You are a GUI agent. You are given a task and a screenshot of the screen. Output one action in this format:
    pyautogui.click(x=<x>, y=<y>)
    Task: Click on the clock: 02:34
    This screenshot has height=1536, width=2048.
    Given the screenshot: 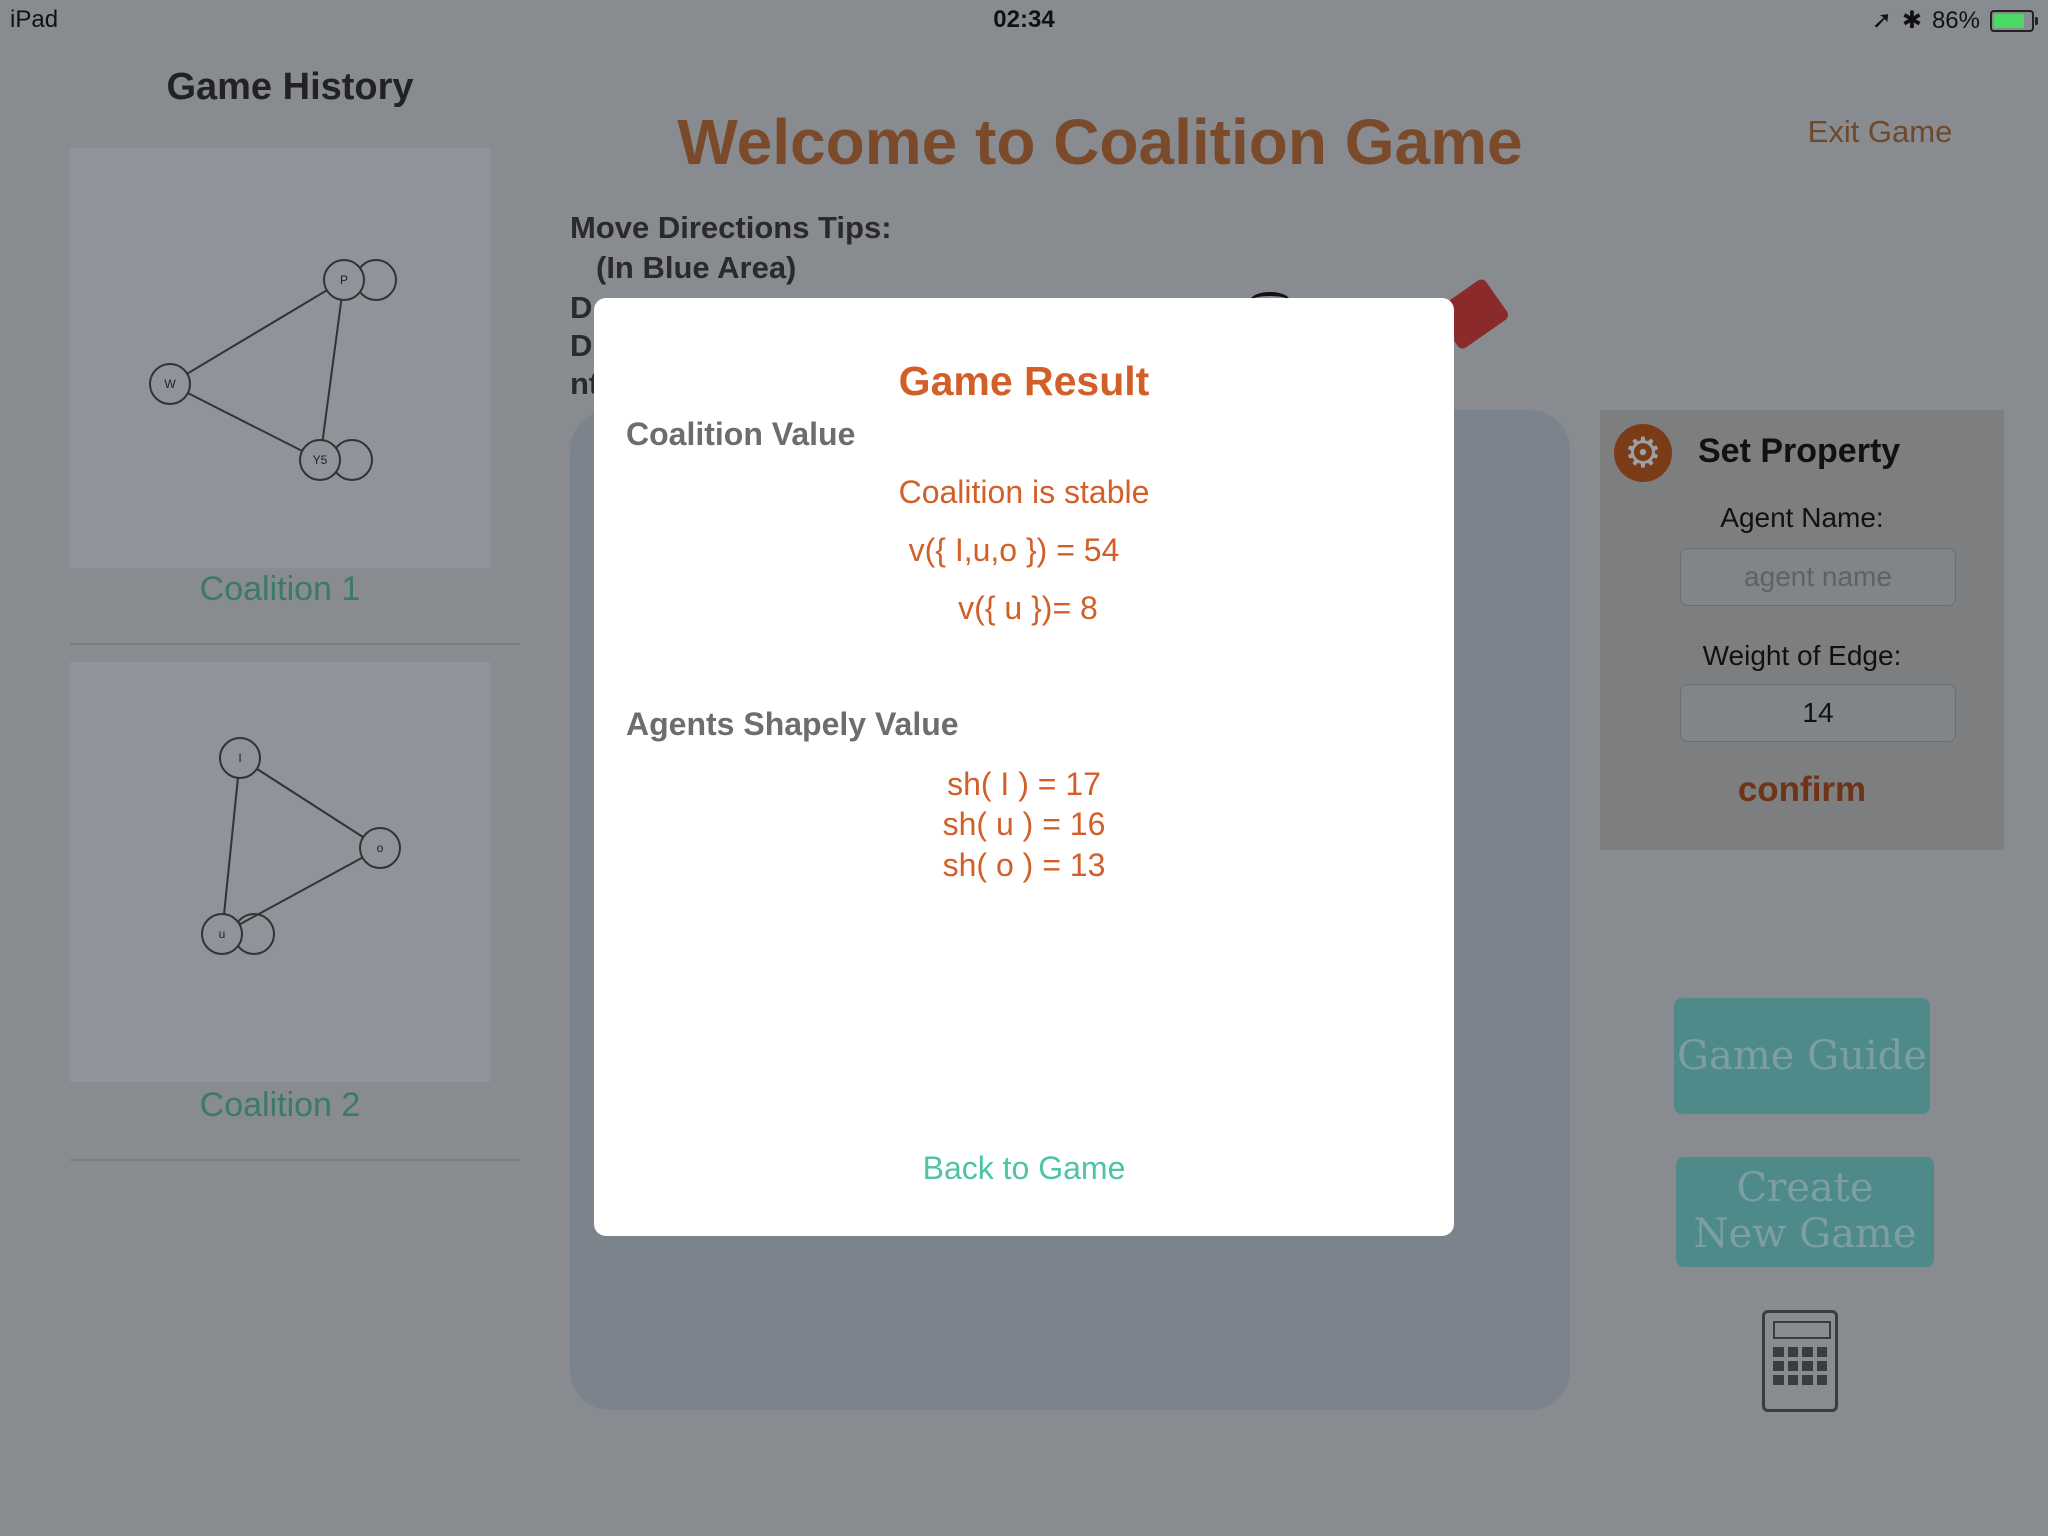 What is the action you would take?
    pyautogui.click(x=1024, y=19)
    